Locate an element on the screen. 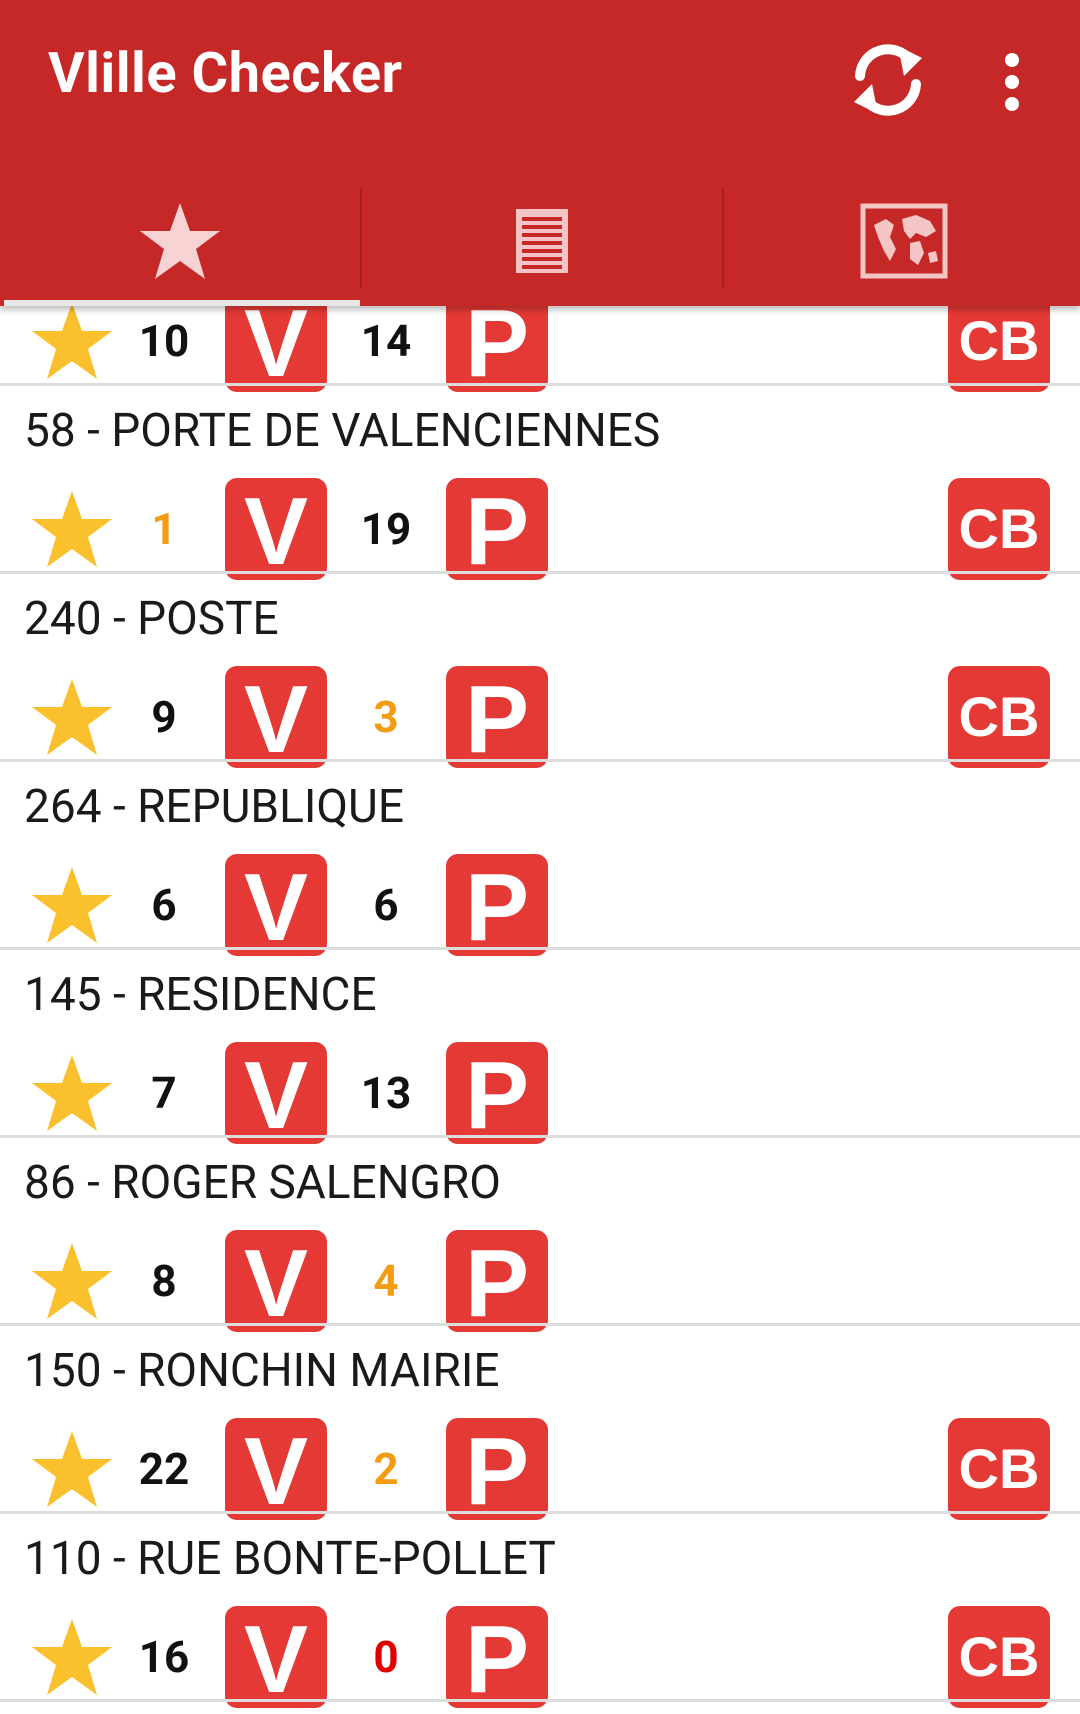 This screenshot has height=1714, width=1080. docks-available-count: 2 is located at coordinates (386, 1469).